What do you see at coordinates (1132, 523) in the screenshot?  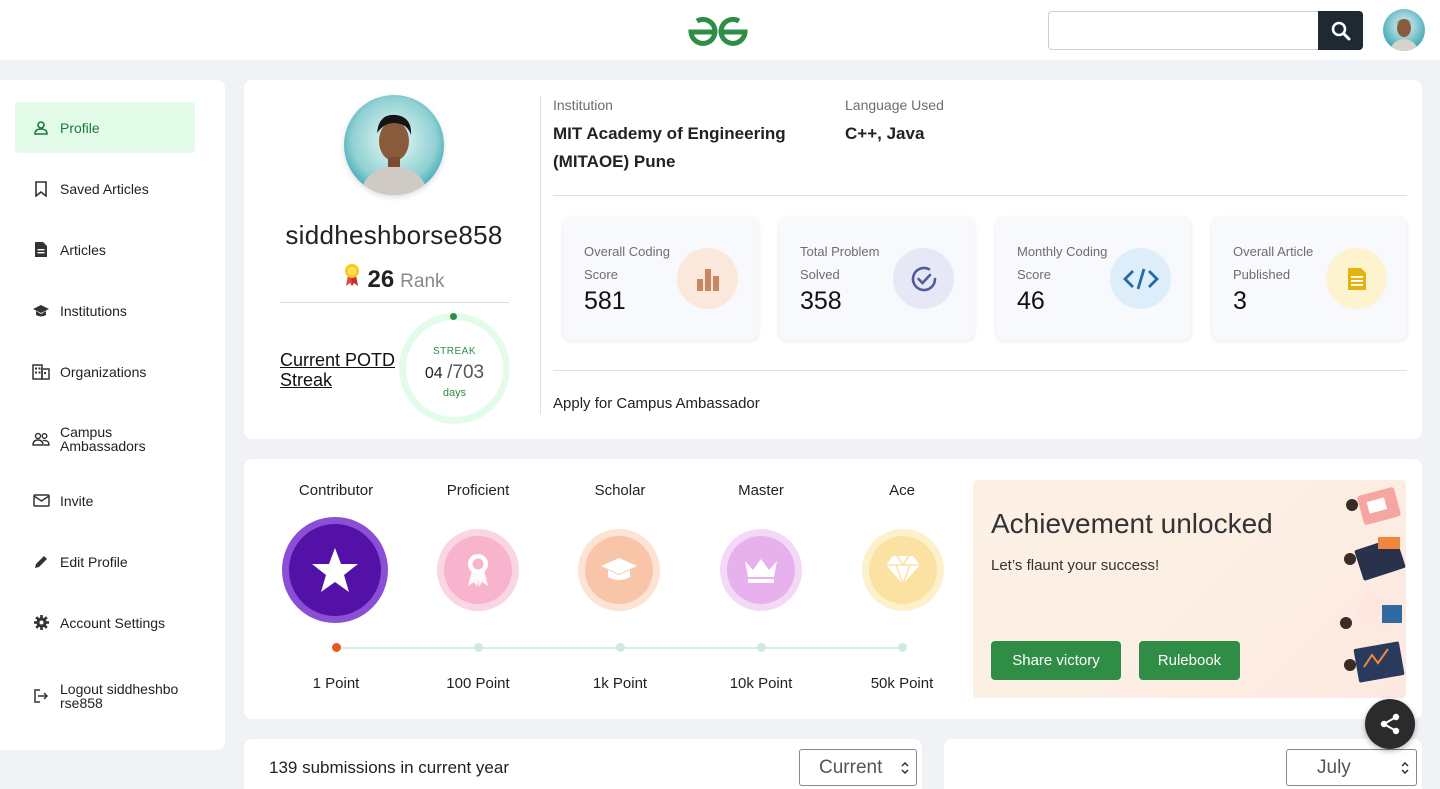 I see `achievement-title: Achievement unlocked` at bounding box center [1132, 523].